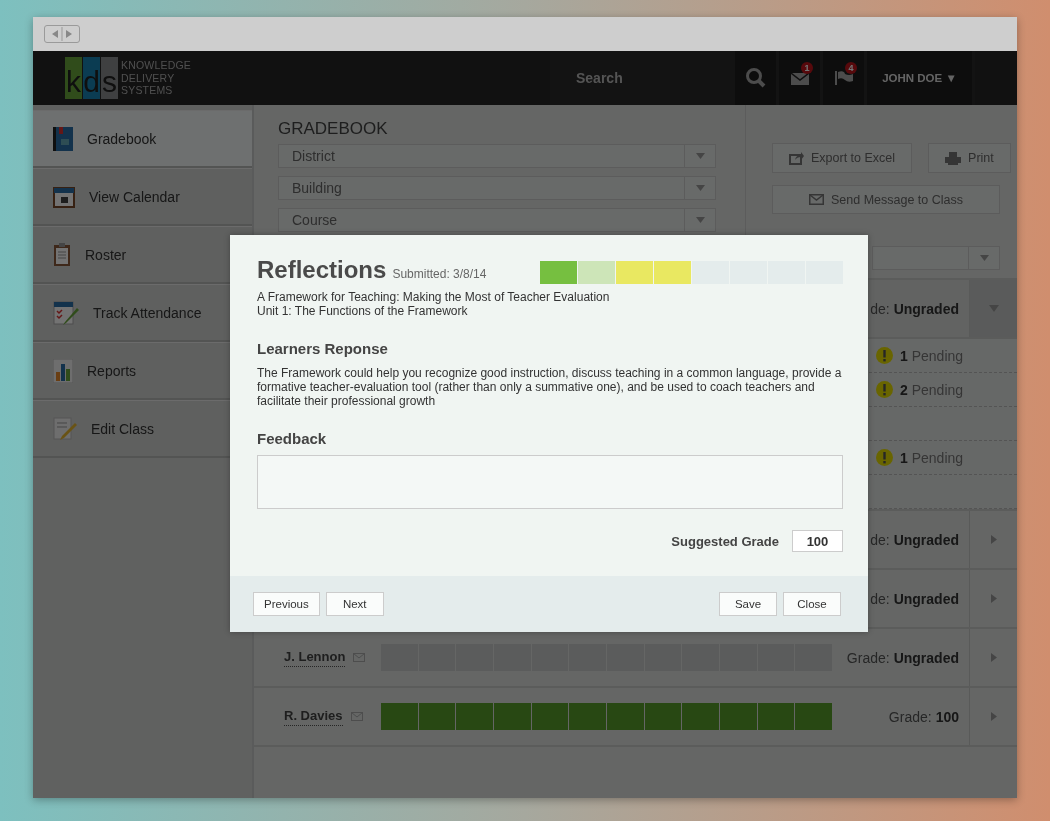  I want to click on dialog-button: Save, so click(748, 604).